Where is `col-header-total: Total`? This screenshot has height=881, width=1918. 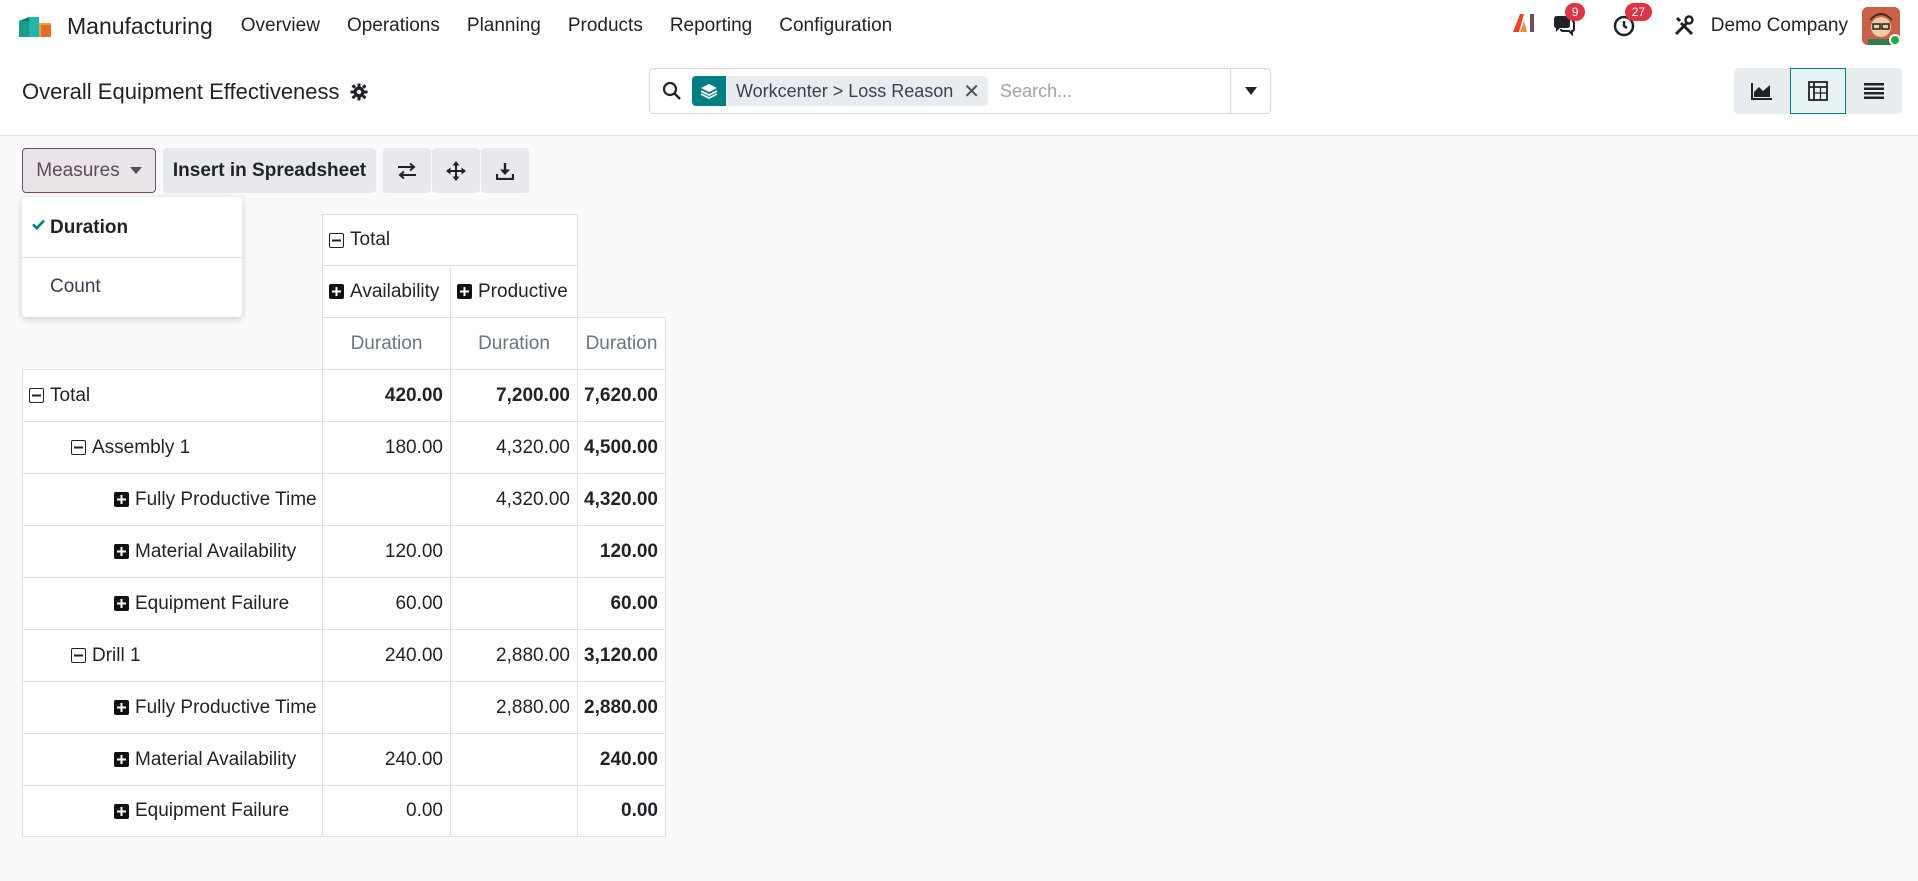 col-header-total: Total is located at coordinates (450, 240).